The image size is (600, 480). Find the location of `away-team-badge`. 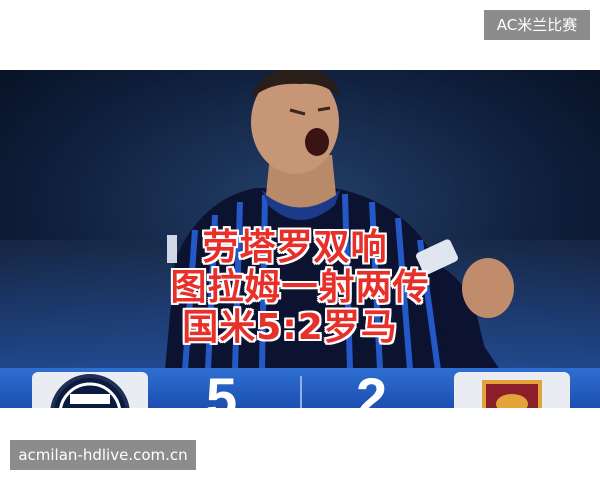

away-team-badge is located at coordinates (512, 390).